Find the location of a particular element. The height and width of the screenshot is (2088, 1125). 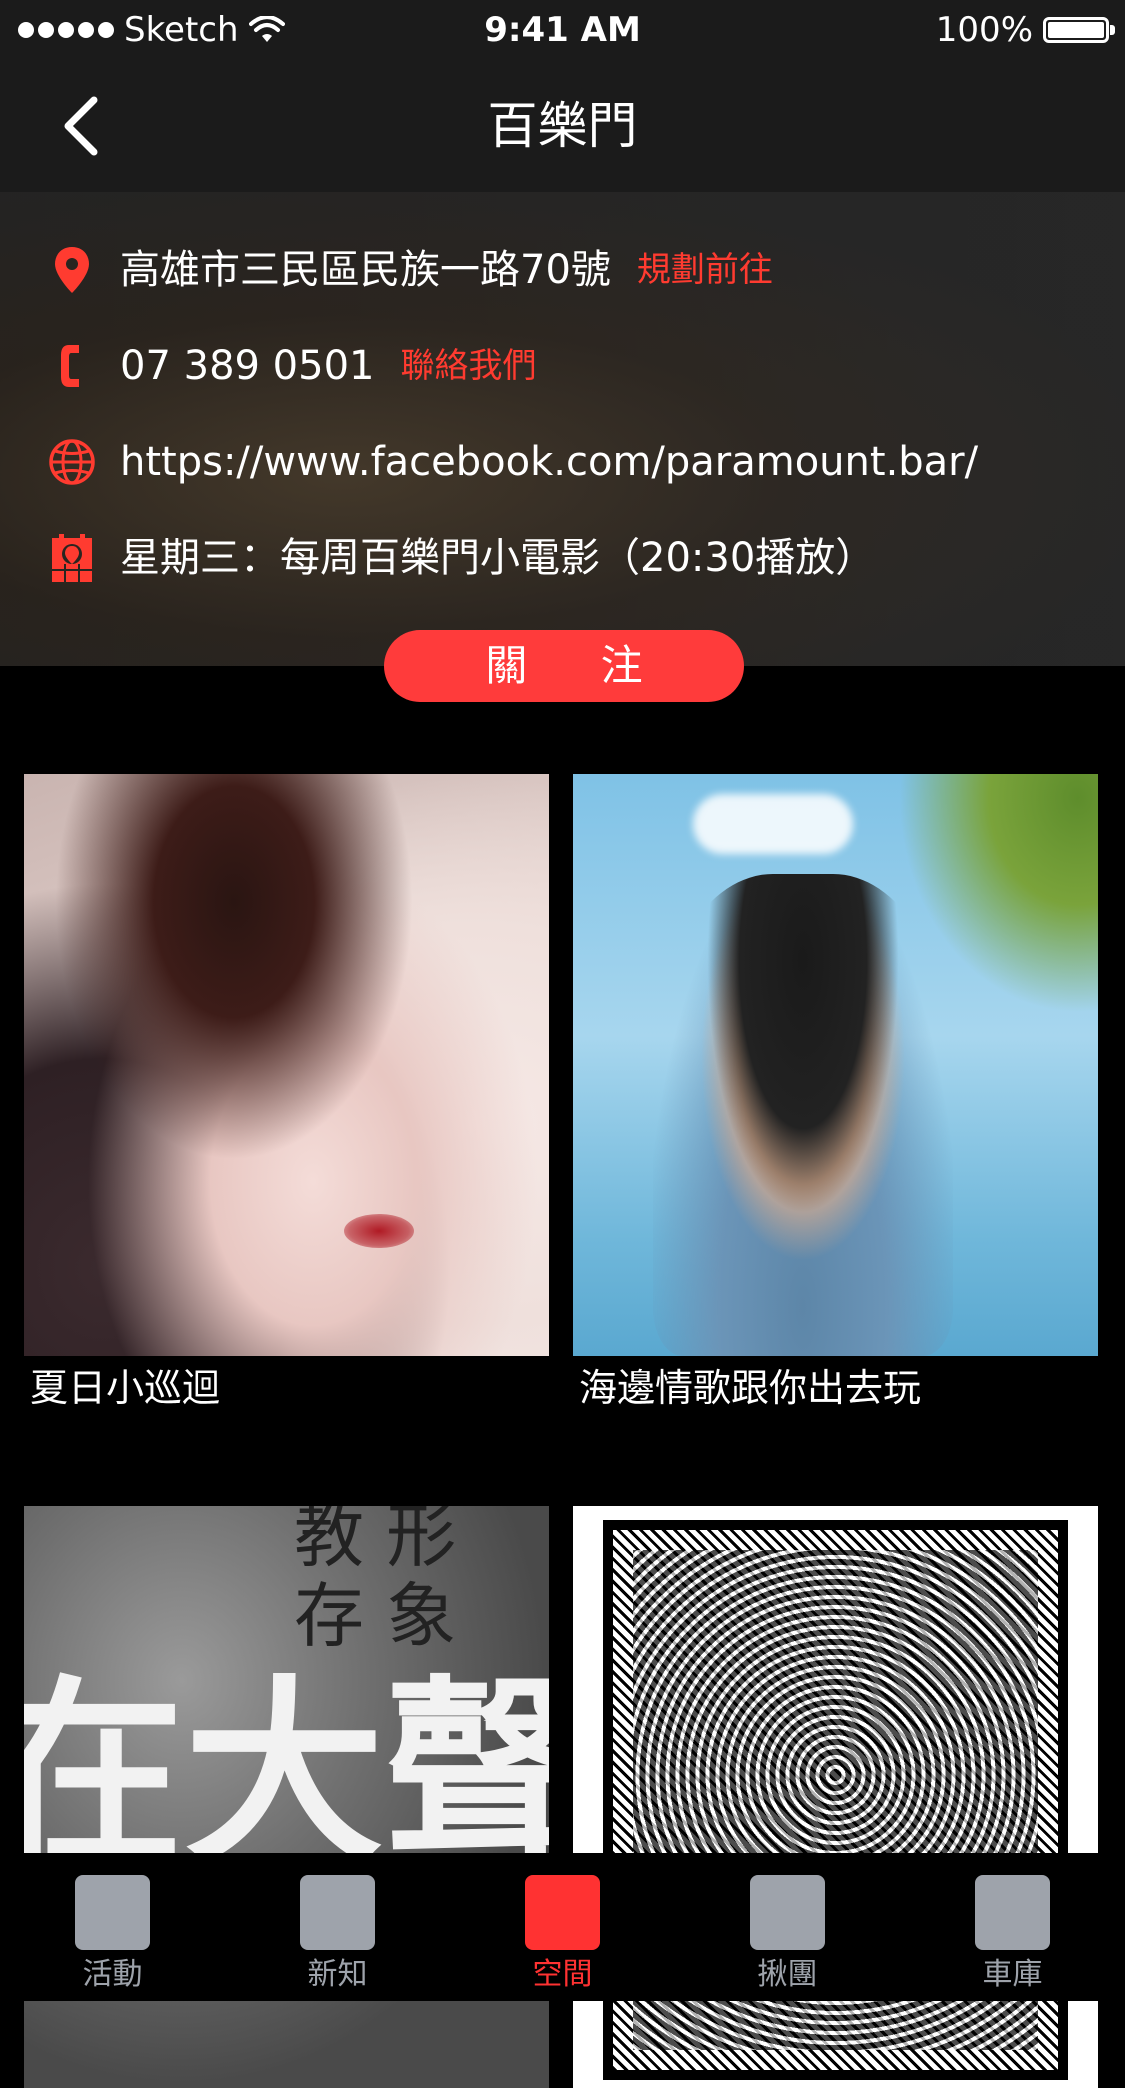

tab-spaces: 空間 is located at coordinates (562, 1927).